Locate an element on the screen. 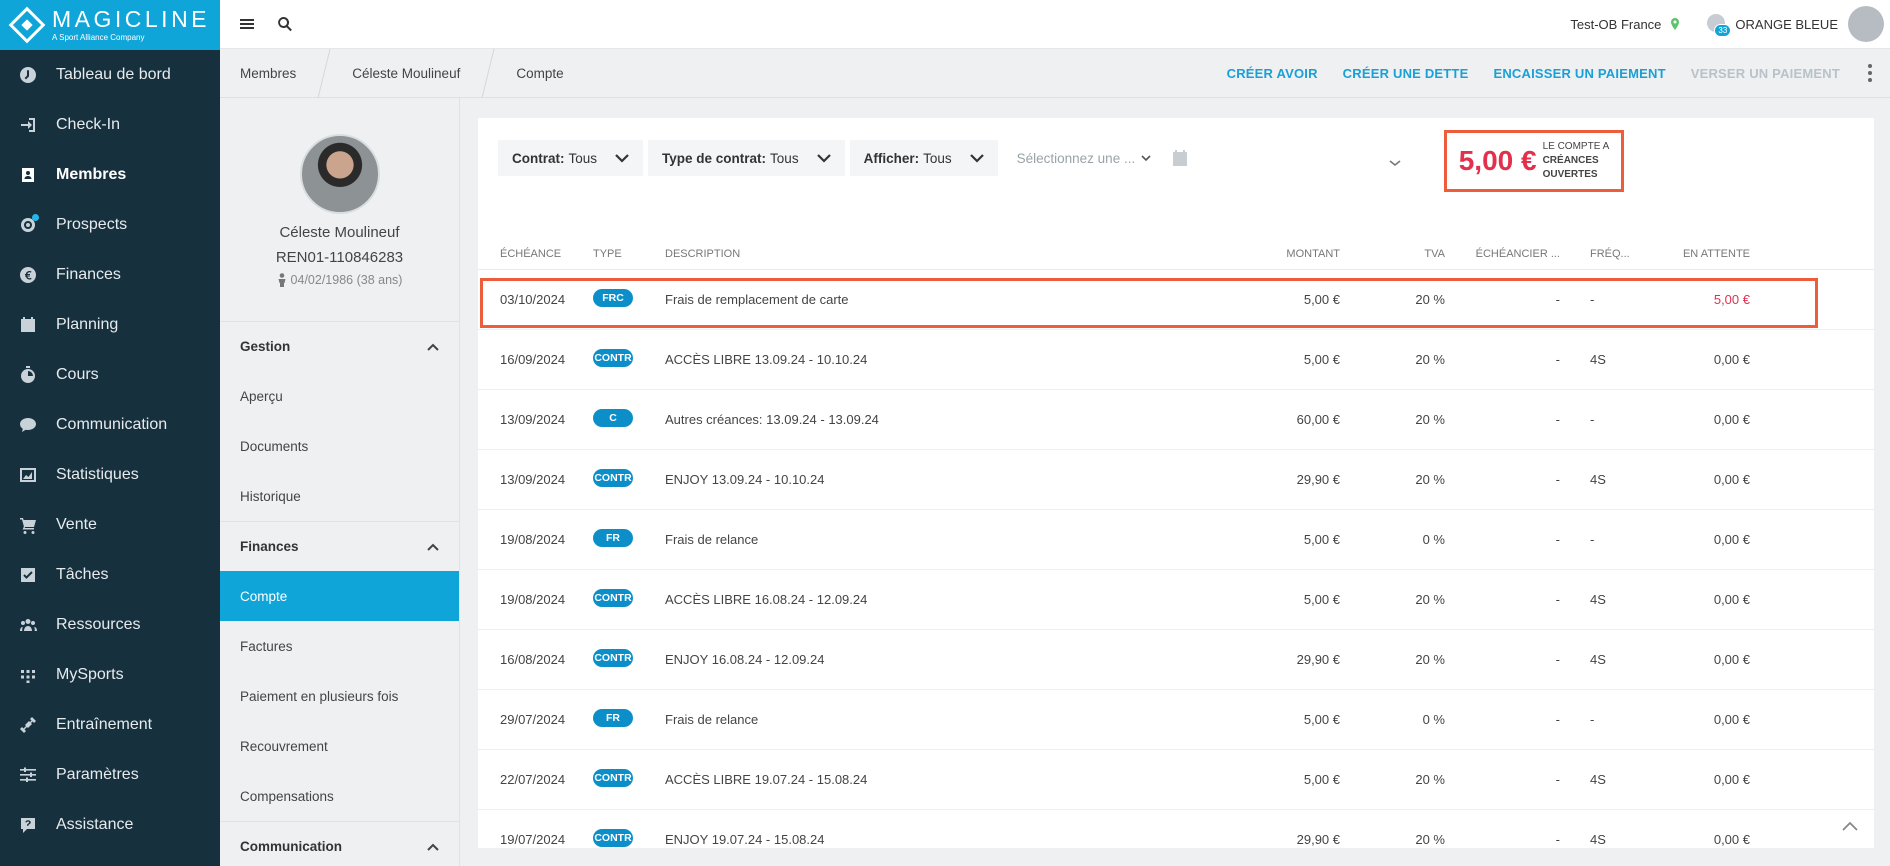 The image size is (1890, 866). dumbbell-icon is located at coordinates (28, 725).